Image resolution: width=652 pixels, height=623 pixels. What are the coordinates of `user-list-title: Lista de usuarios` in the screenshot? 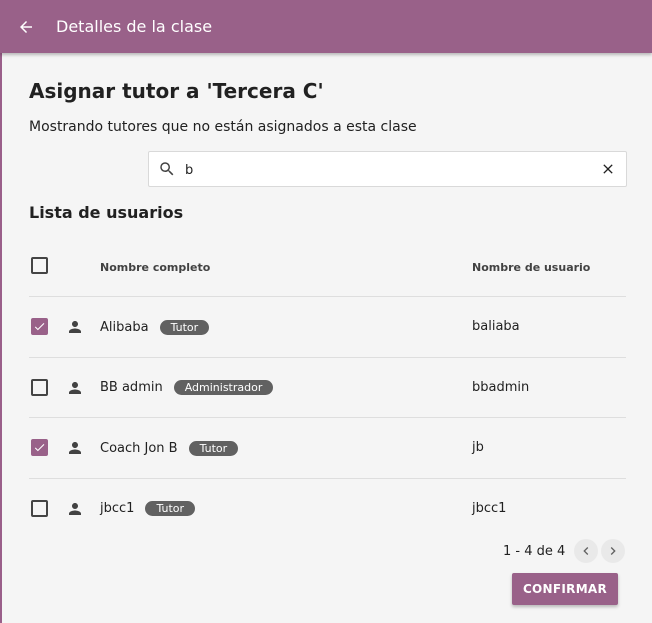 It's located at (106, 212).